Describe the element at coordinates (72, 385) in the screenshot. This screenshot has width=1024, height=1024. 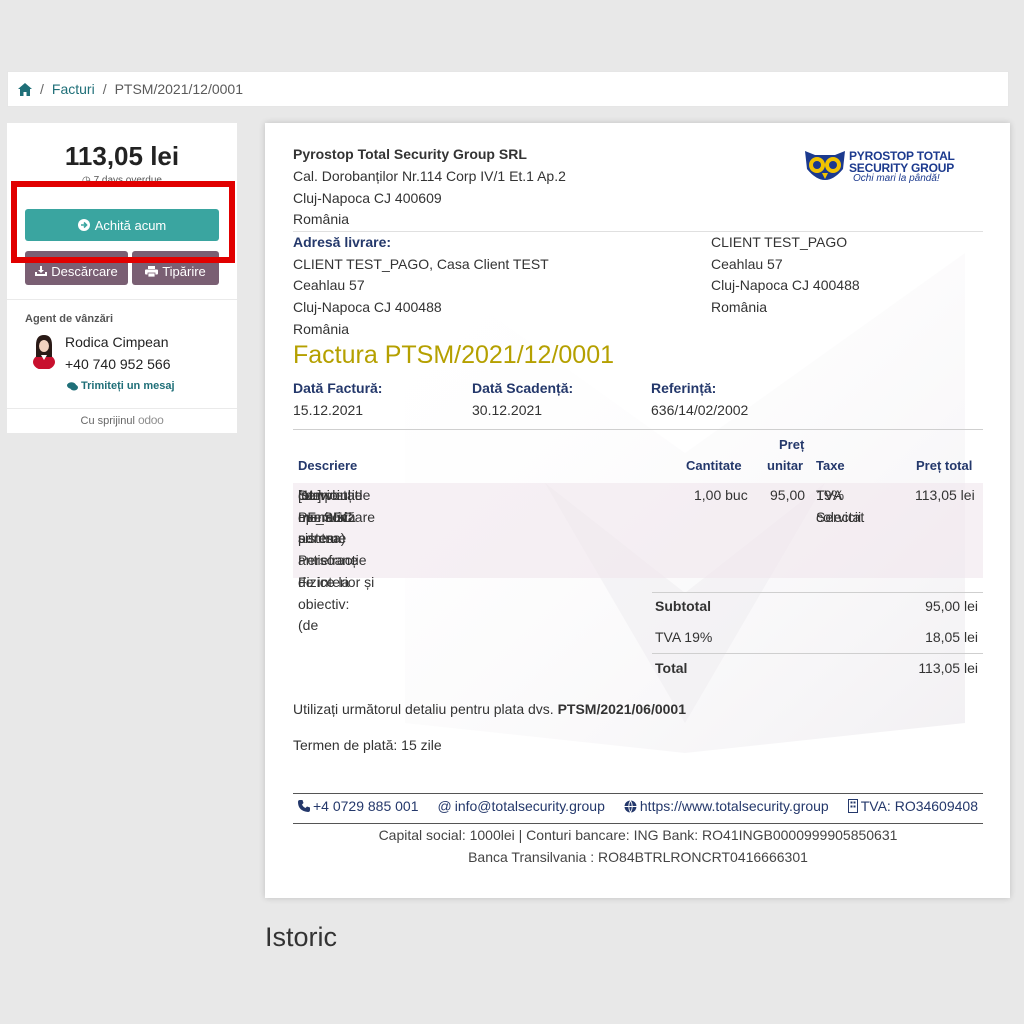
I see `comments-icon` at that location.